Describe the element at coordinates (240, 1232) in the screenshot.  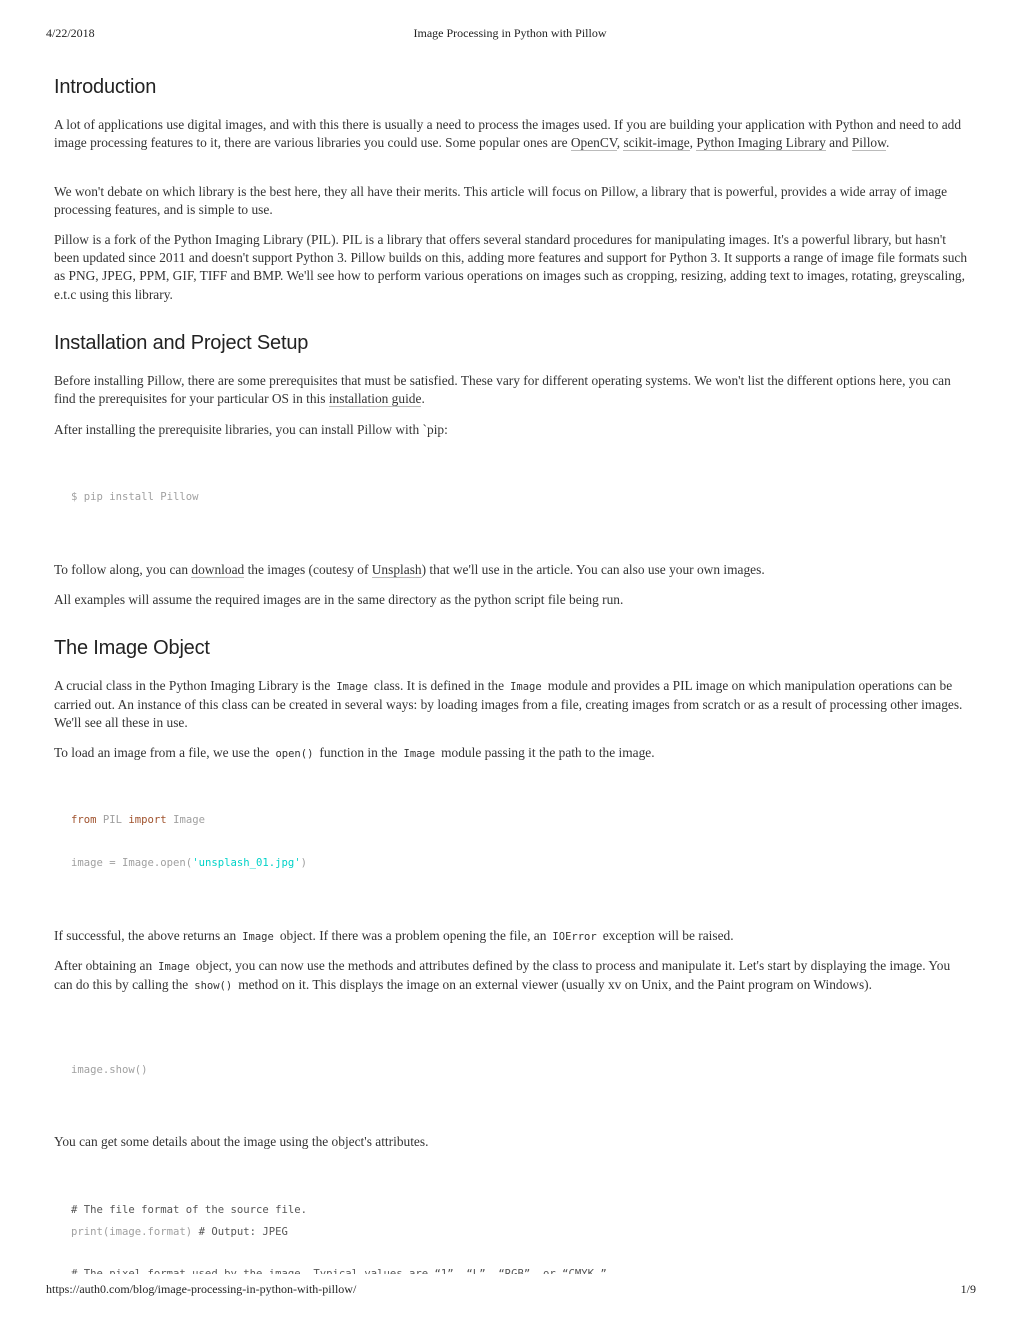
I see `code-comment: # Output: JPEG` at that location.